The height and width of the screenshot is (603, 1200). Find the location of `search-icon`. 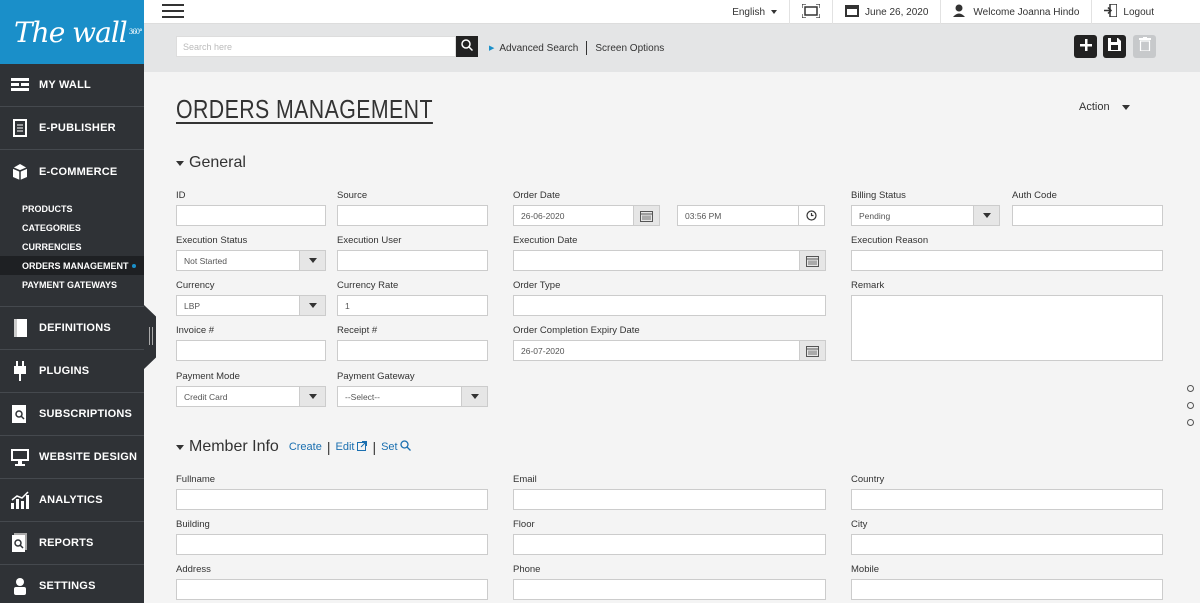

search-icon is located at coordinates (405, 447).